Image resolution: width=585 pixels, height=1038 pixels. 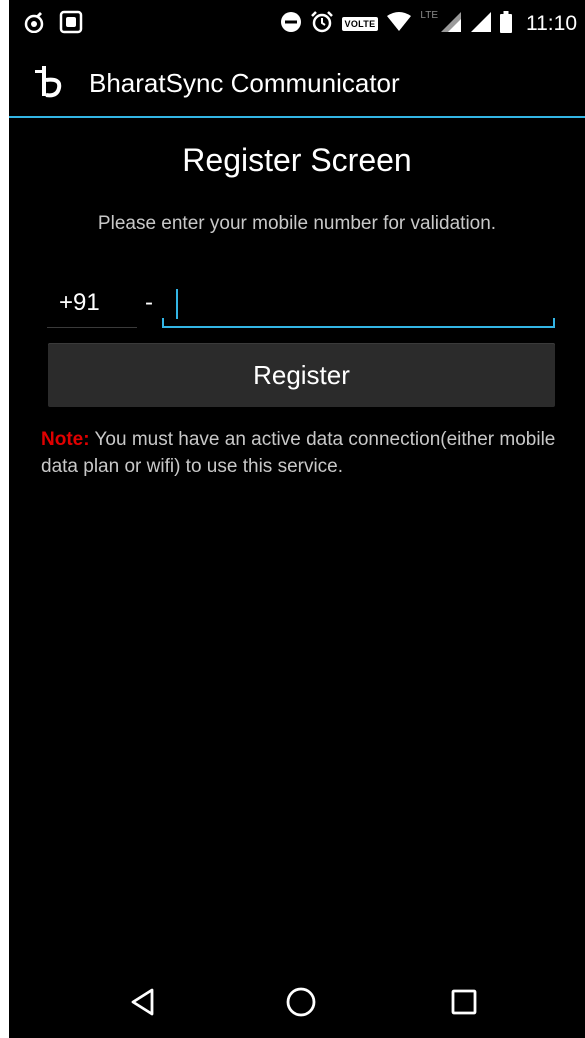 I want to click on app-bar-divider, so click(x=297, y=117).